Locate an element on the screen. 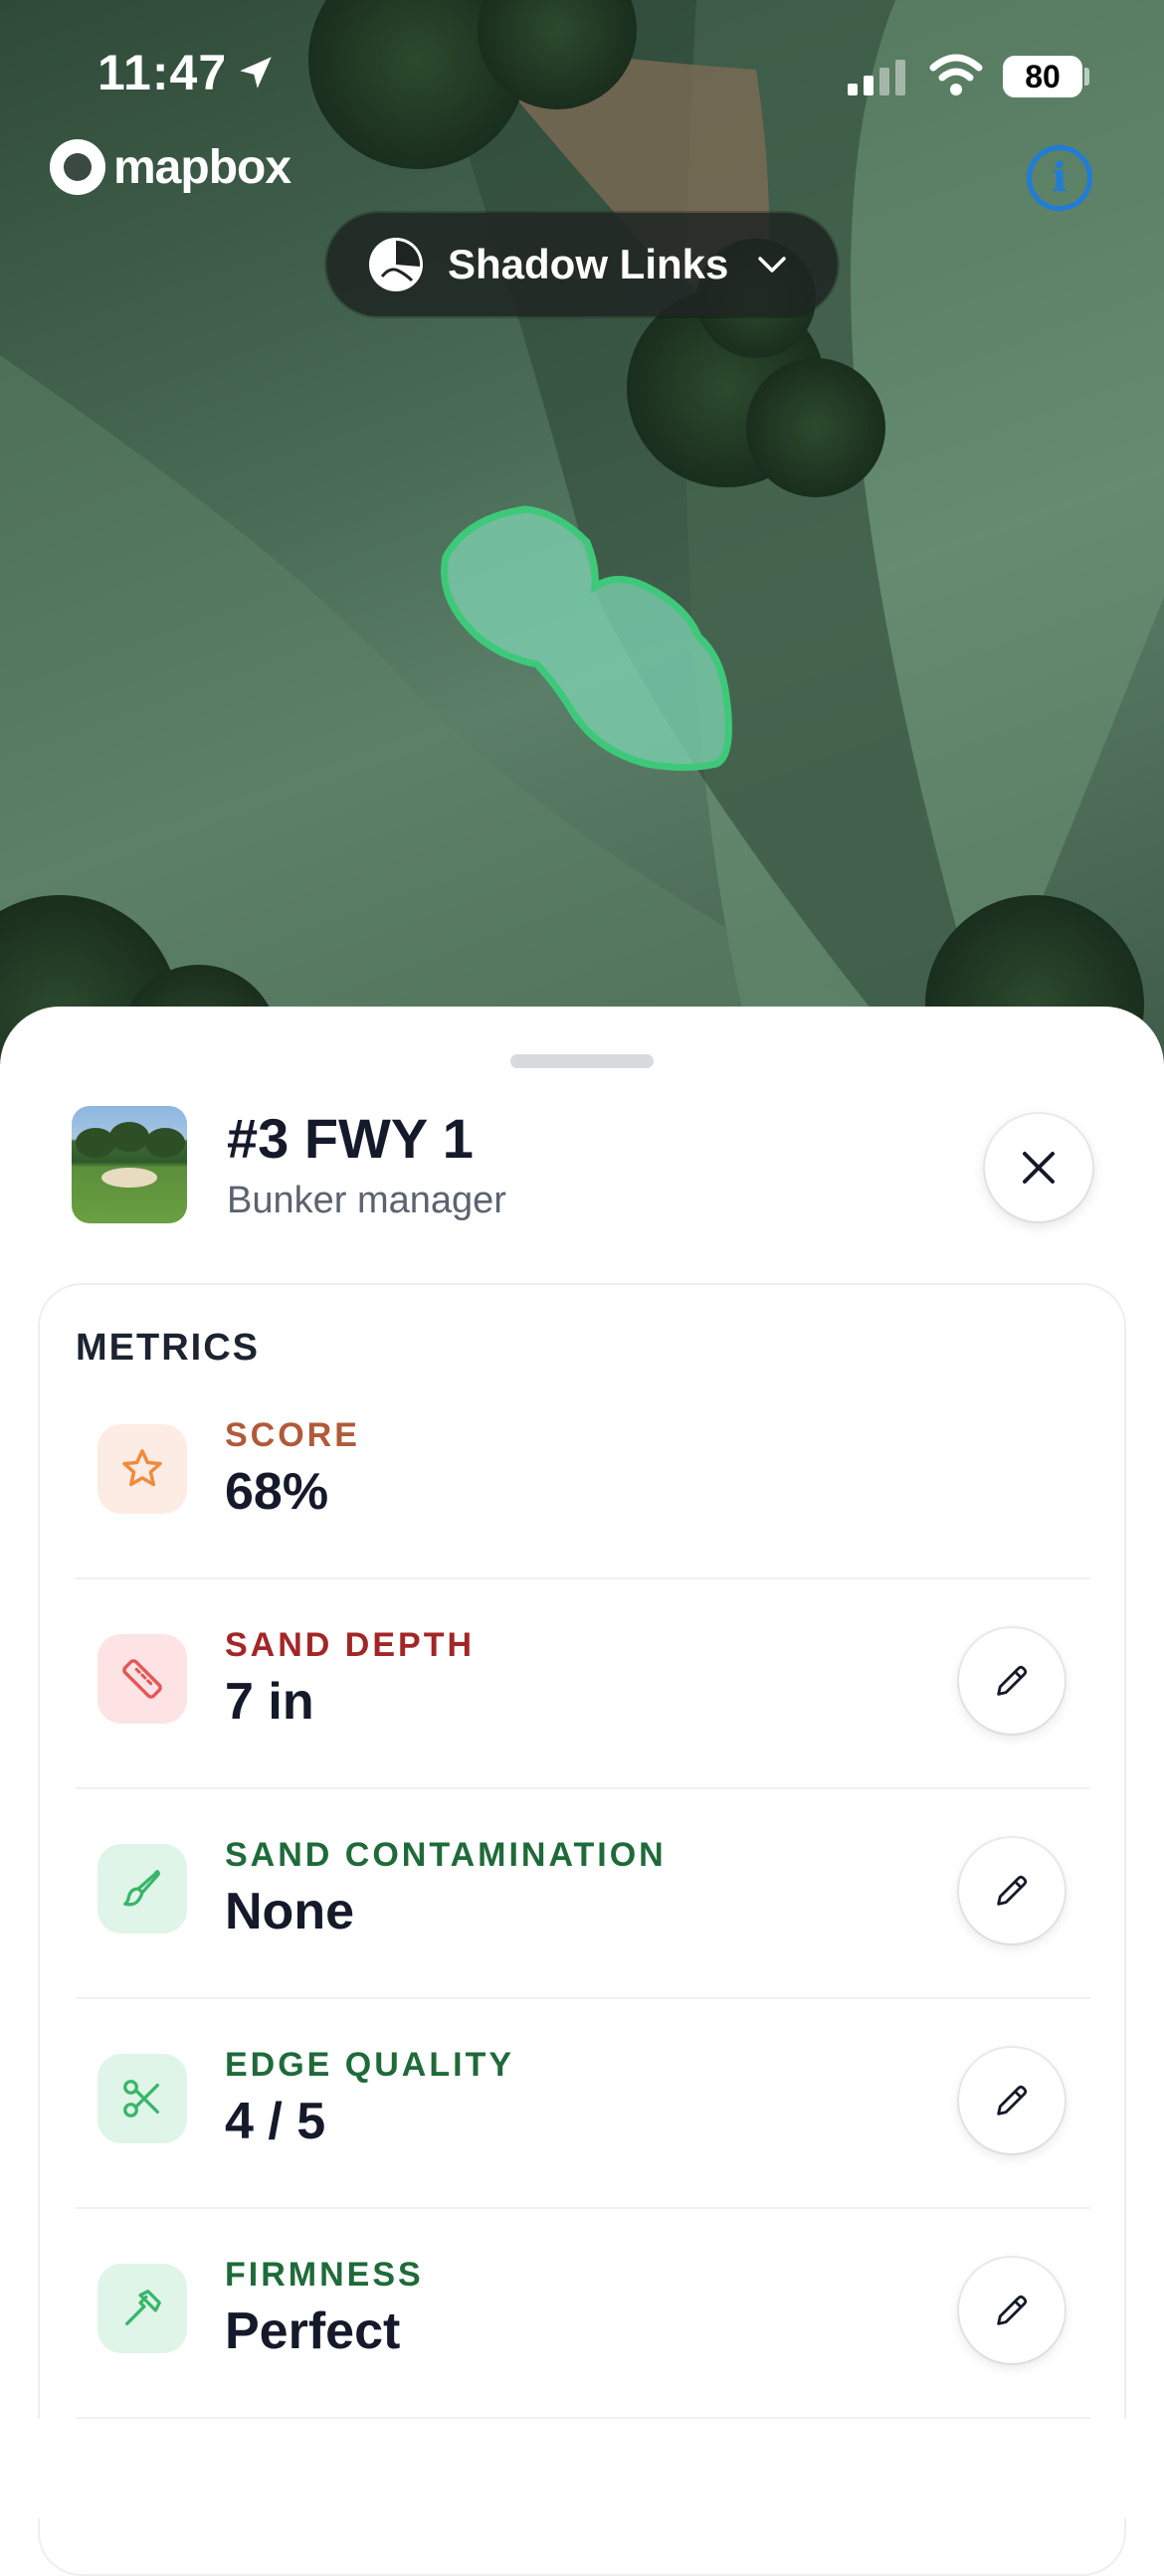  edit-edge-quality-button is located at coordinates (1012, 2100).